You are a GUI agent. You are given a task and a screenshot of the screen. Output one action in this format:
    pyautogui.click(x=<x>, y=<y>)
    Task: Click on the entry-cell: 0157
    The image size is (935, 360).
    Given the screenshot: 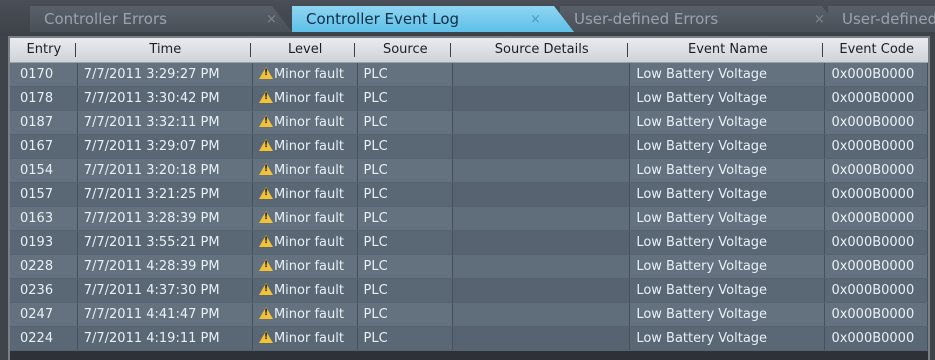 What is the action you would take?
    pyautogui.click(x=44, y=194)
    